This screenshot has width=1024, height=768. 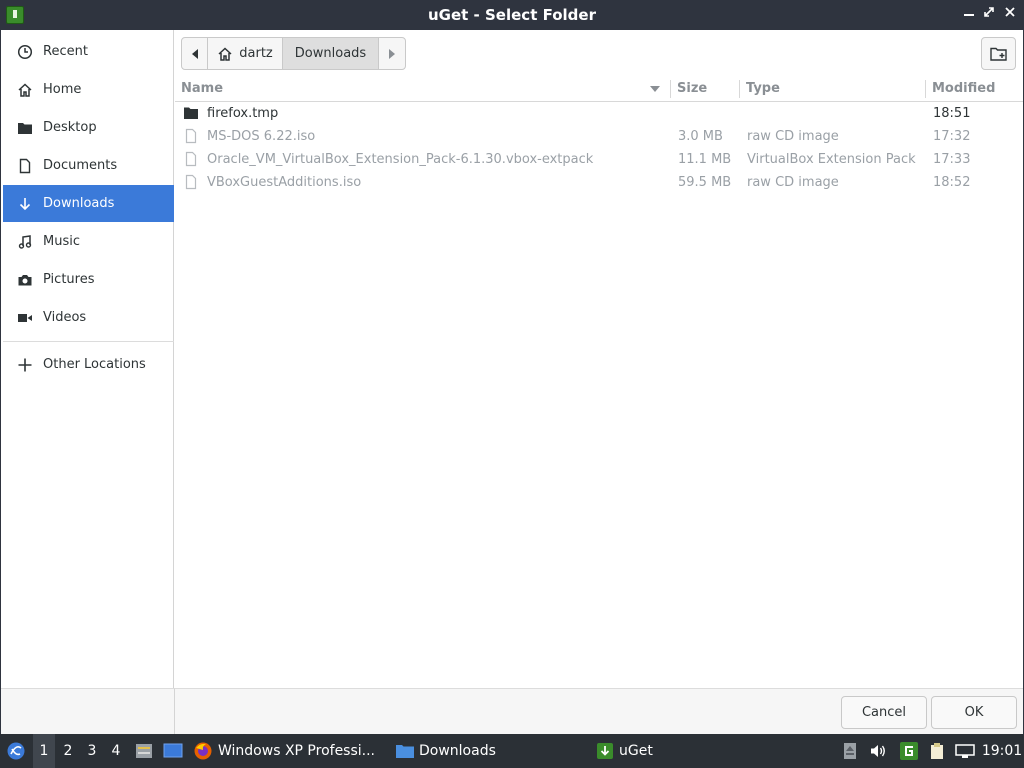 I want to click on network-icon, so click(x=965, y=751).